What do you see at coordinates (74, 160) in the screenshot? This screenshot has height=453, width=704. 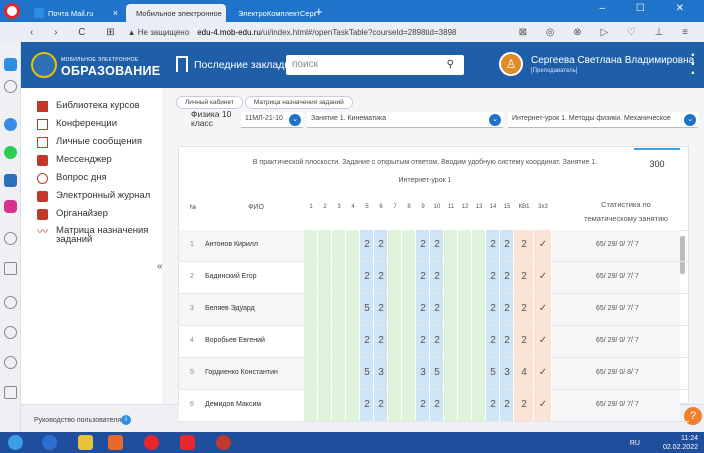 I see `sidebar-item-messenger: Мессенджер` at bounding box center [74, 160].